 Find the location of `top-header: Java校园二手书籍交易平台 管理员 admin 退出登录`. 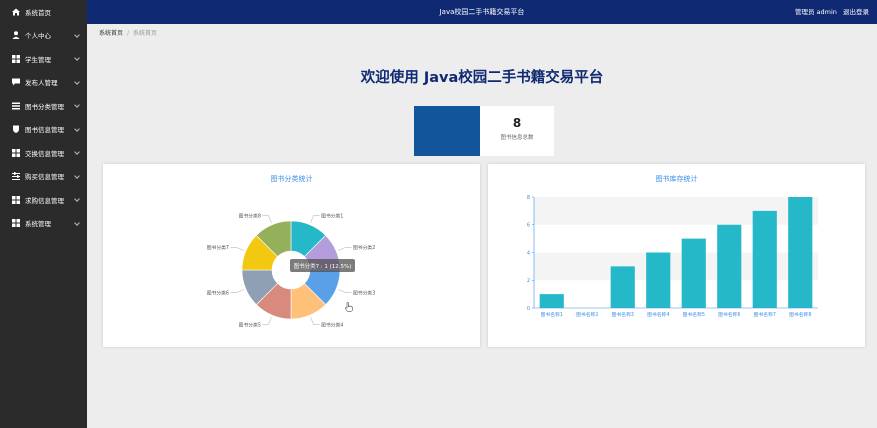

top-header: Java校园二手书籍交易平台 管理员 admin 退出登录 is located at coordinates (482, 12).